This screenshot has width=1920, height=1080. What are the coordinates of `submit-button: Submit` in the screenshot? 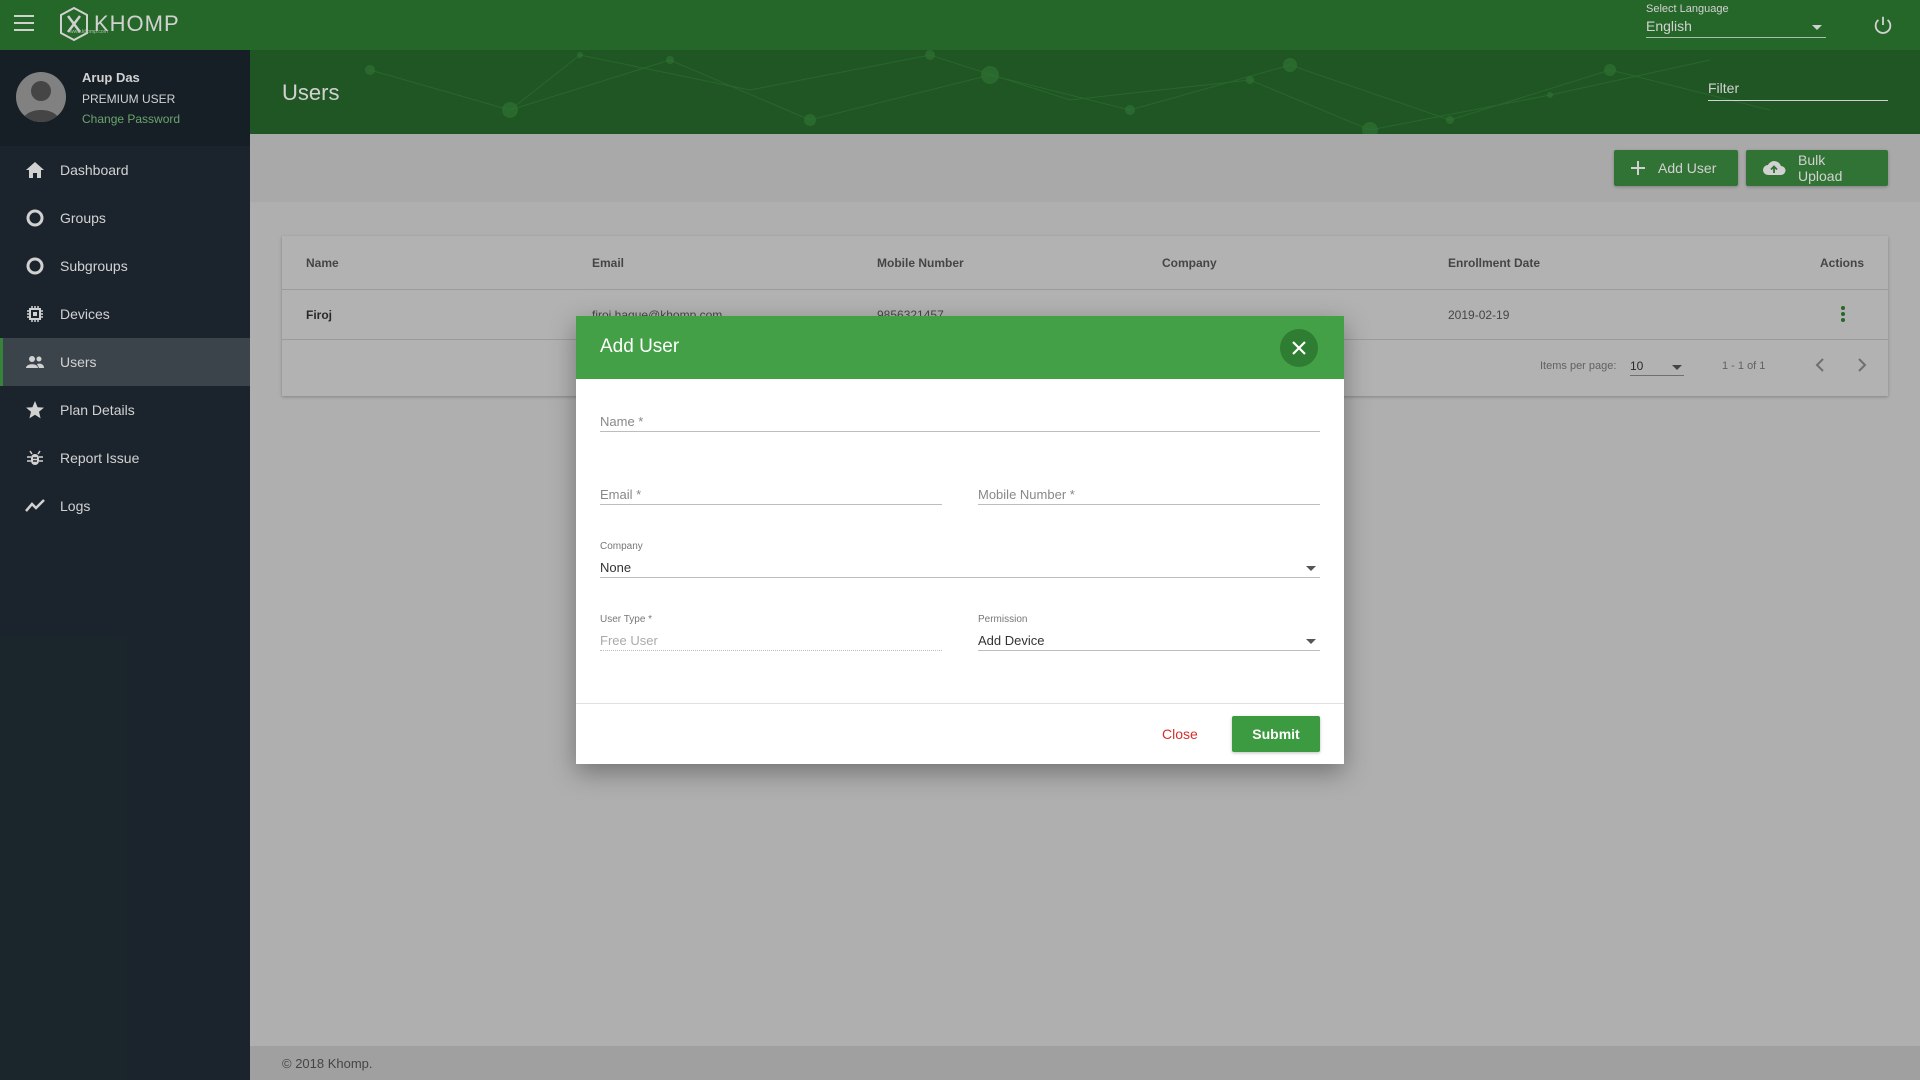 It's located at (1276, 734).